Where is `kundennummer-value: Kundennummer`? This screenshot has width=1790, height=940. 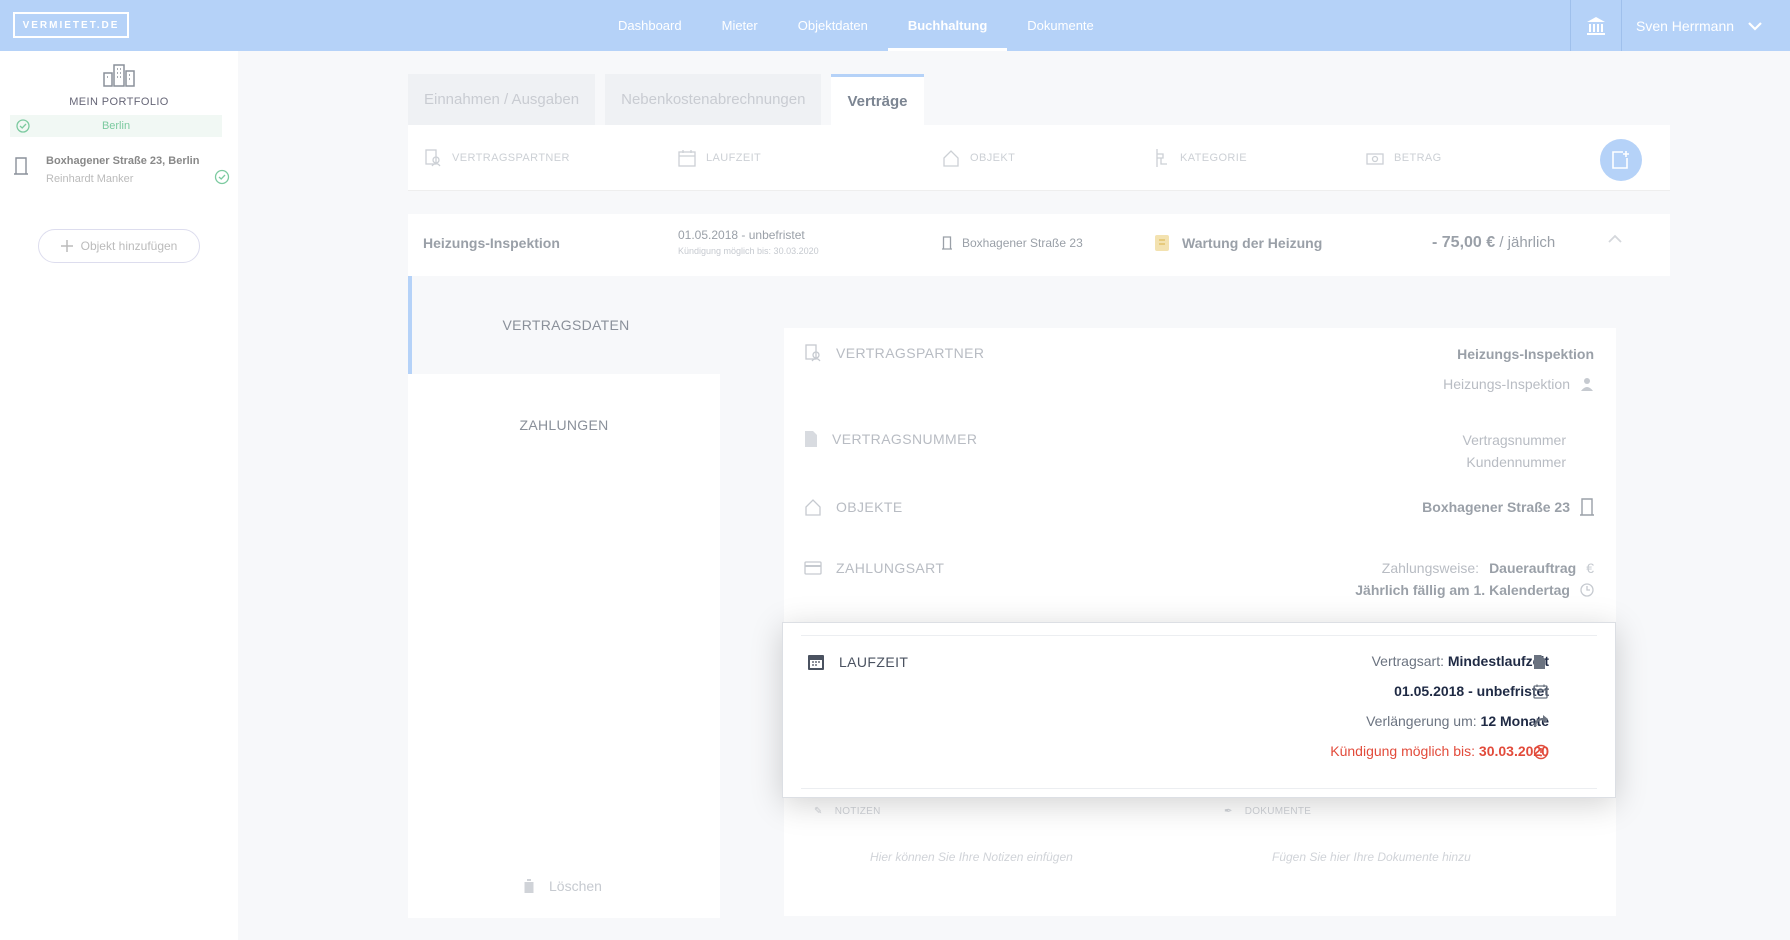 kundennummer-value: Kundennummer is located at coordinates (1516, 462).